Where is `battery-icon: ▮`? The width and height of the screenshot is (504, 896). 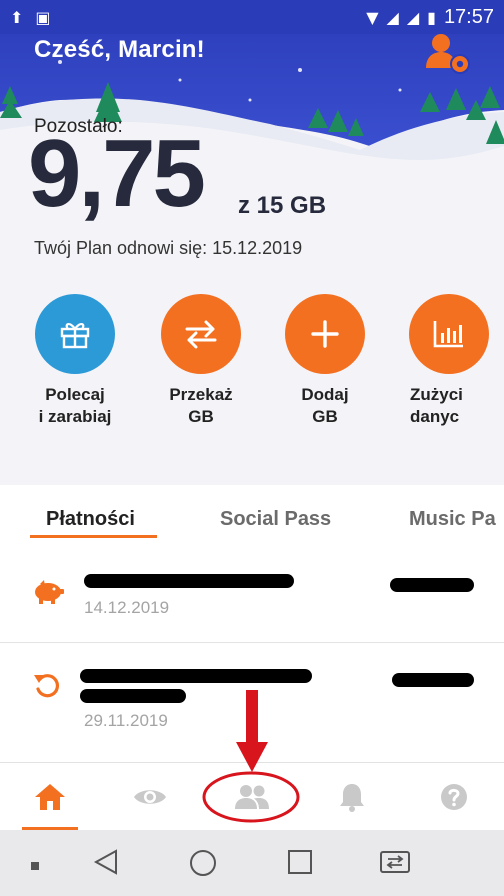 battery-icon: ▮ is located at coordinates (431, 17).